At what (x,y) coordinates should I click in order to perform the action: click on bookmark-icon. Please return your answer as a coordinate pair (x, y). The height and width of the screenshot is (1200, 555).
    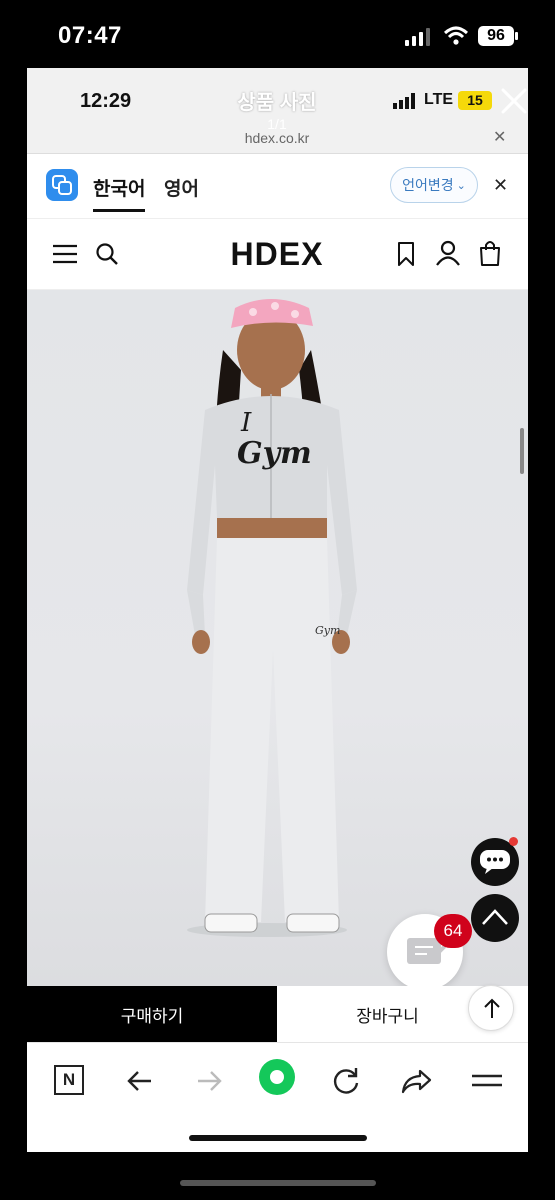
    Looking at the image, I should click on (406, 254).